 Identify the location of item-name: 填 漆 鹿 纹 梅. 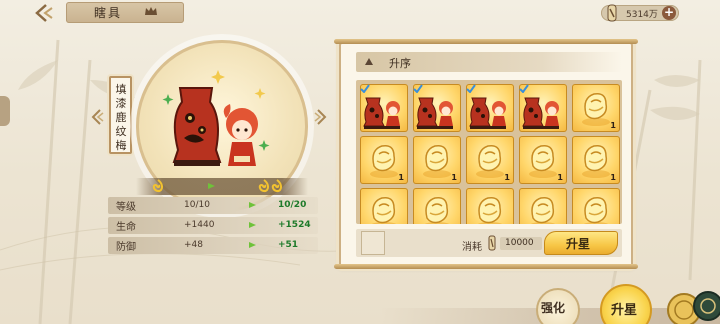
(121, 118).